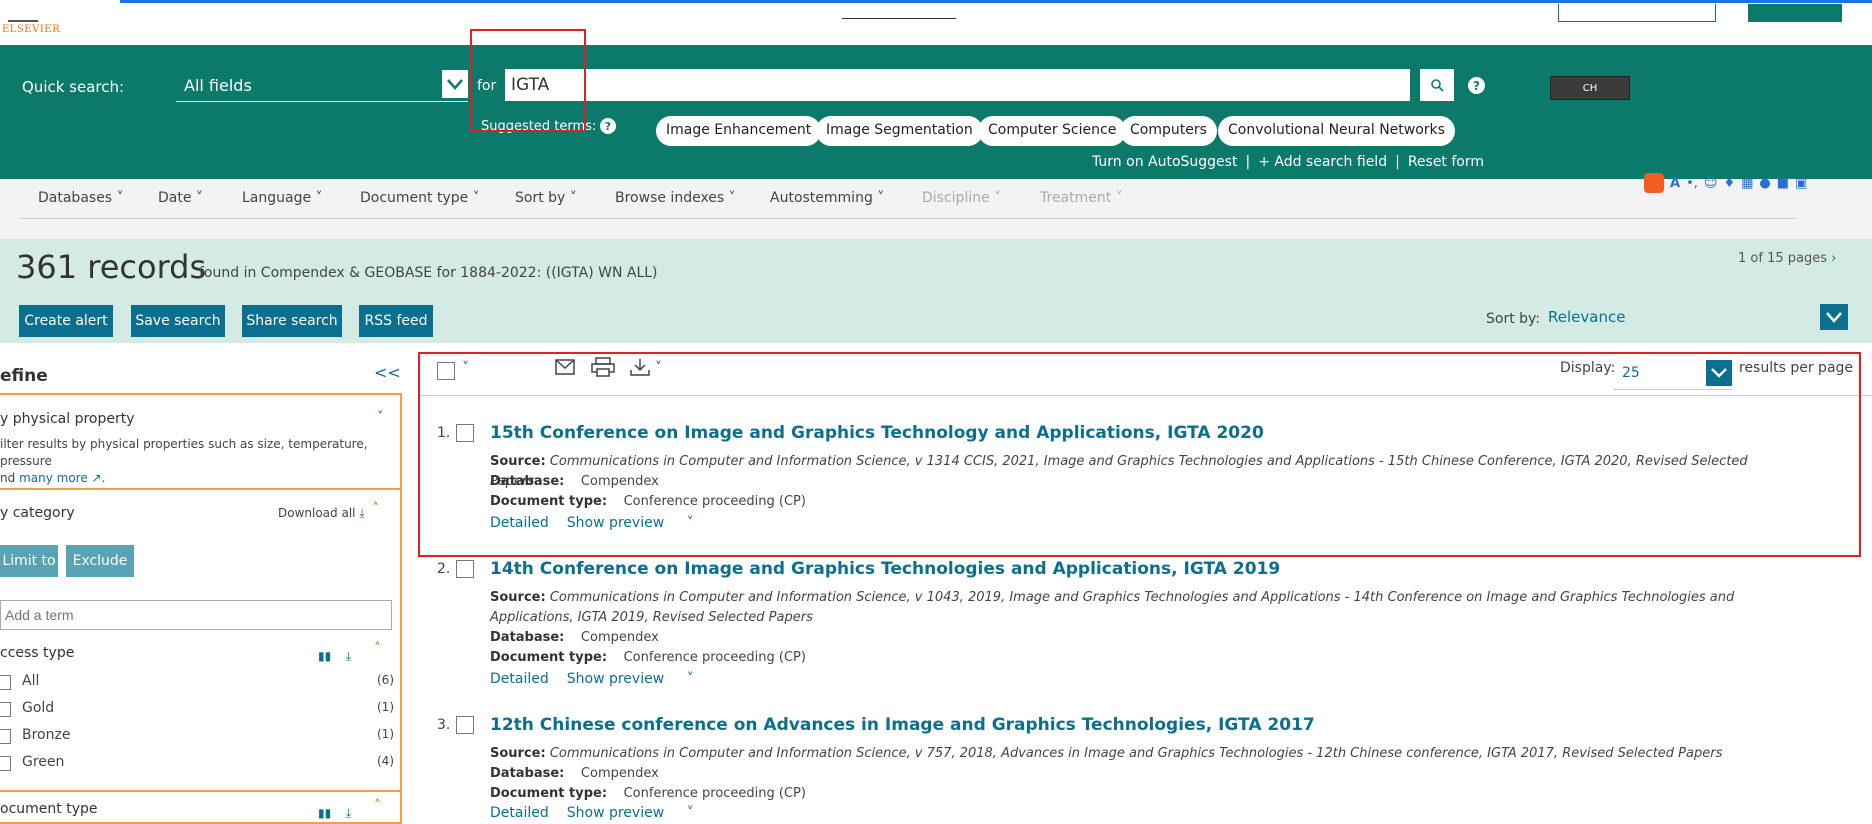 This screenshot has width=1872, height=824. What do you see at coordinates (1446, 162) in the screenshot?
I see `reset-form-link: Reset form` at bounding box center [1446, 162].